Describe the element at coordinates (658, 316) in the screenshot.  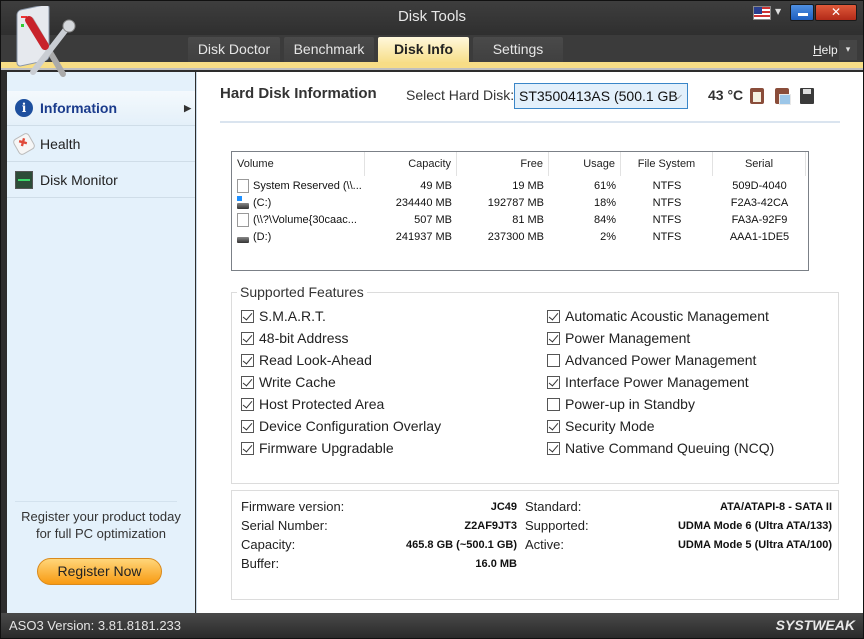
I see `feature-checkbox: Automatic Acoustic Management` at that location.